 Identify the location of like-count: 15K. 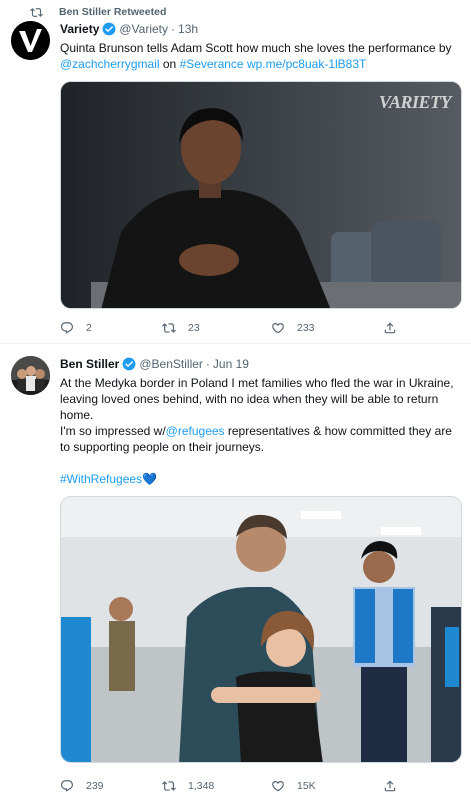
(306, 786).